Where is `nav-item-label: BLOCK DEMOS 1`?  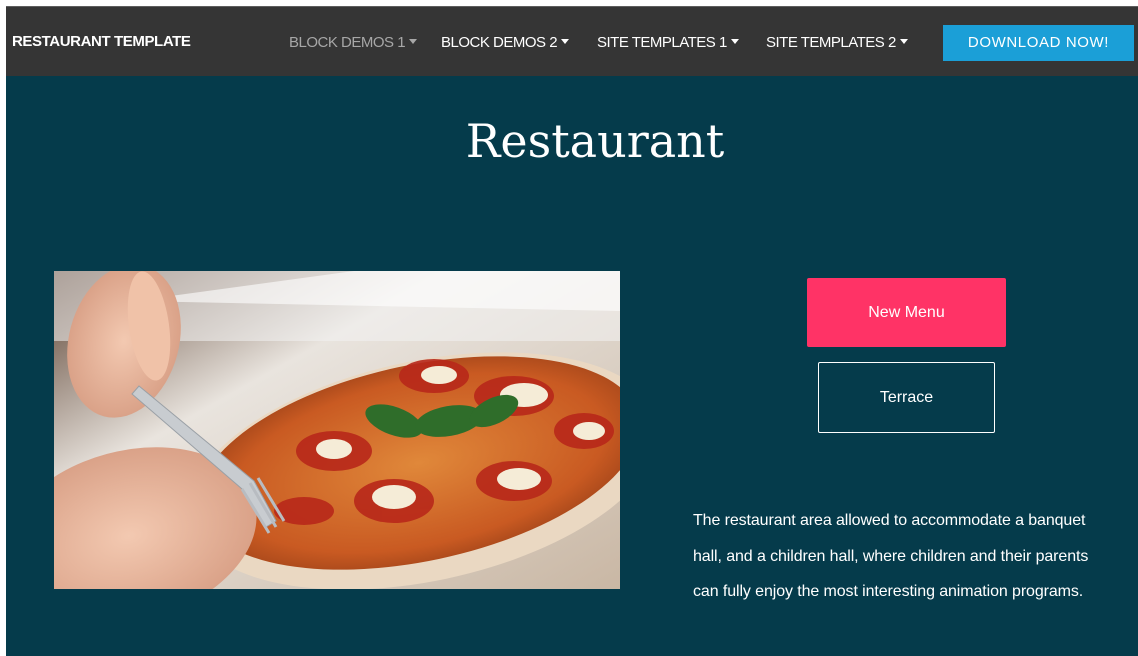
nav-item-label: BLOCK DEMOS 1 is located at coordinates (347, 42).